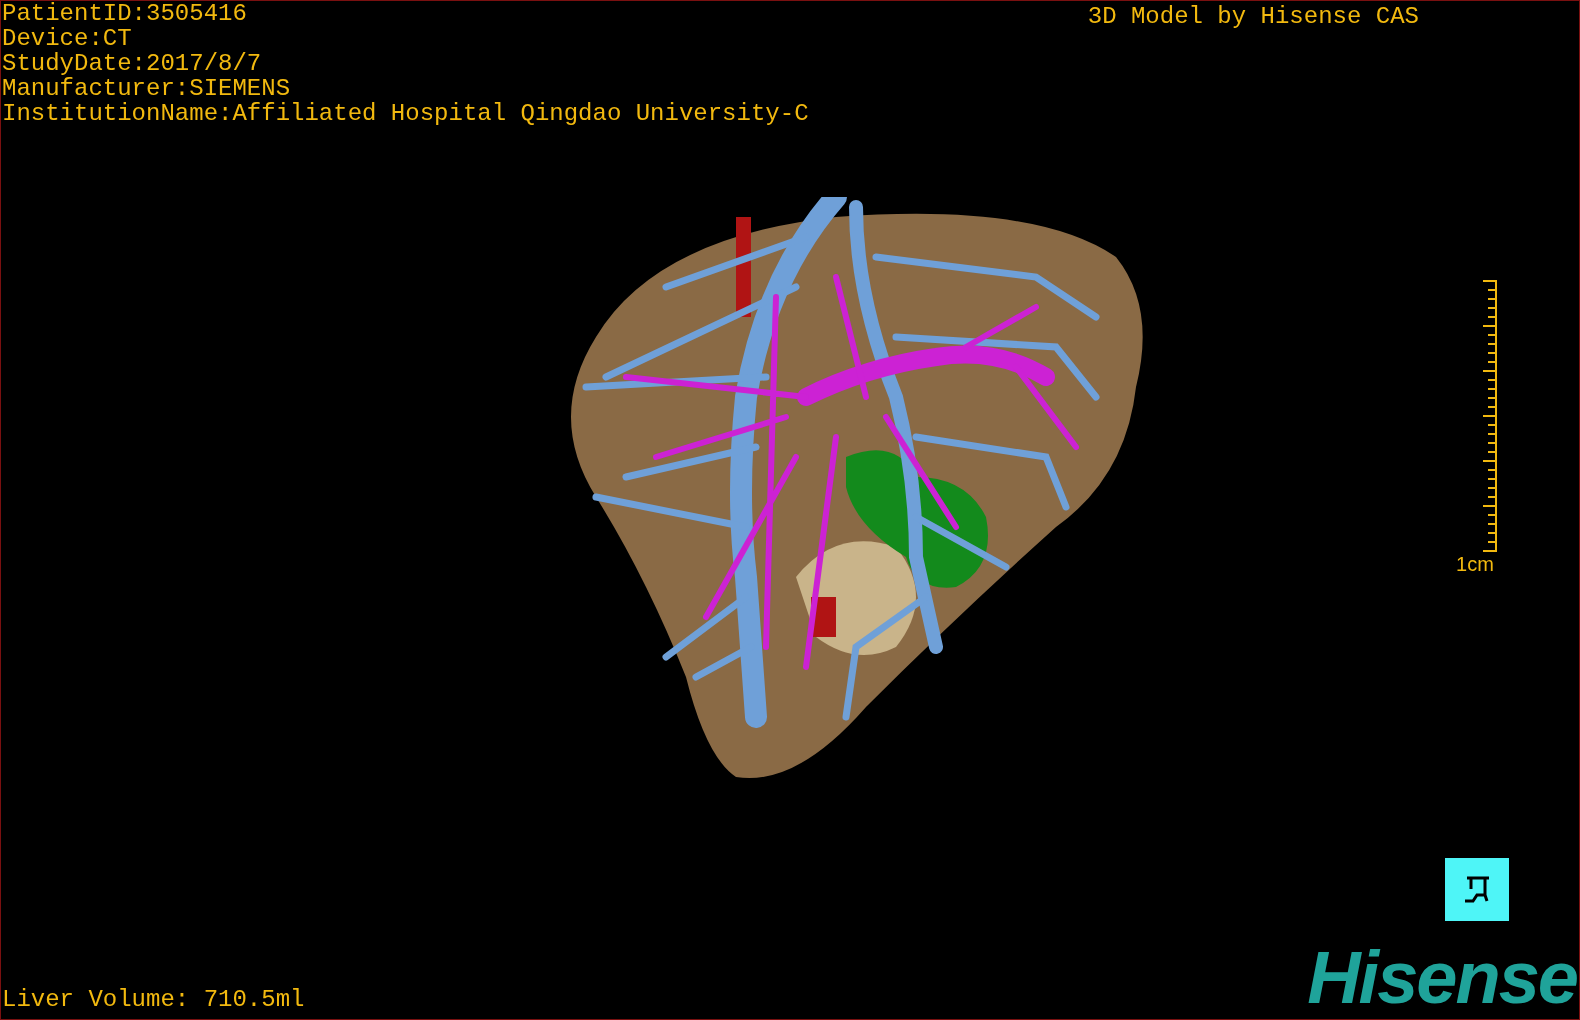 The height and width of the screenshot is (1020, 1580). What do you see at coordinates (153, 1001) in the screenshot?
I see `liver-volume-text: Liver Volume: 710.5ml` at bounding box center [153, 1001].